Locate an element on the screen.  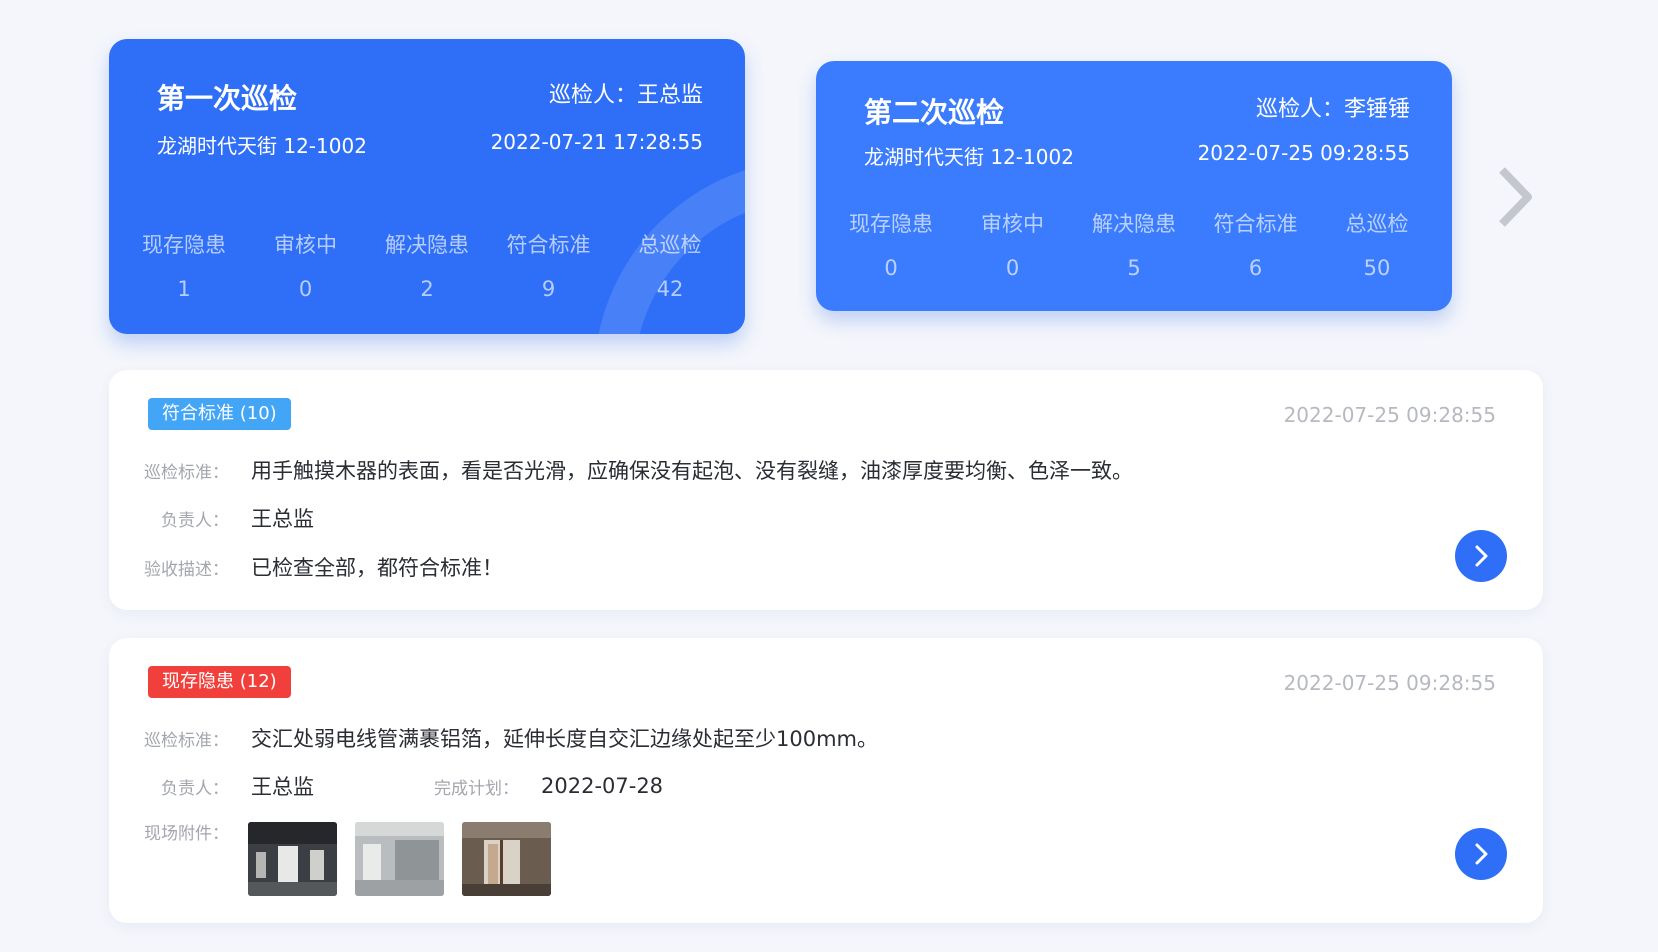
attachments-row: 现场附件： is located at coordinates (169, 834).